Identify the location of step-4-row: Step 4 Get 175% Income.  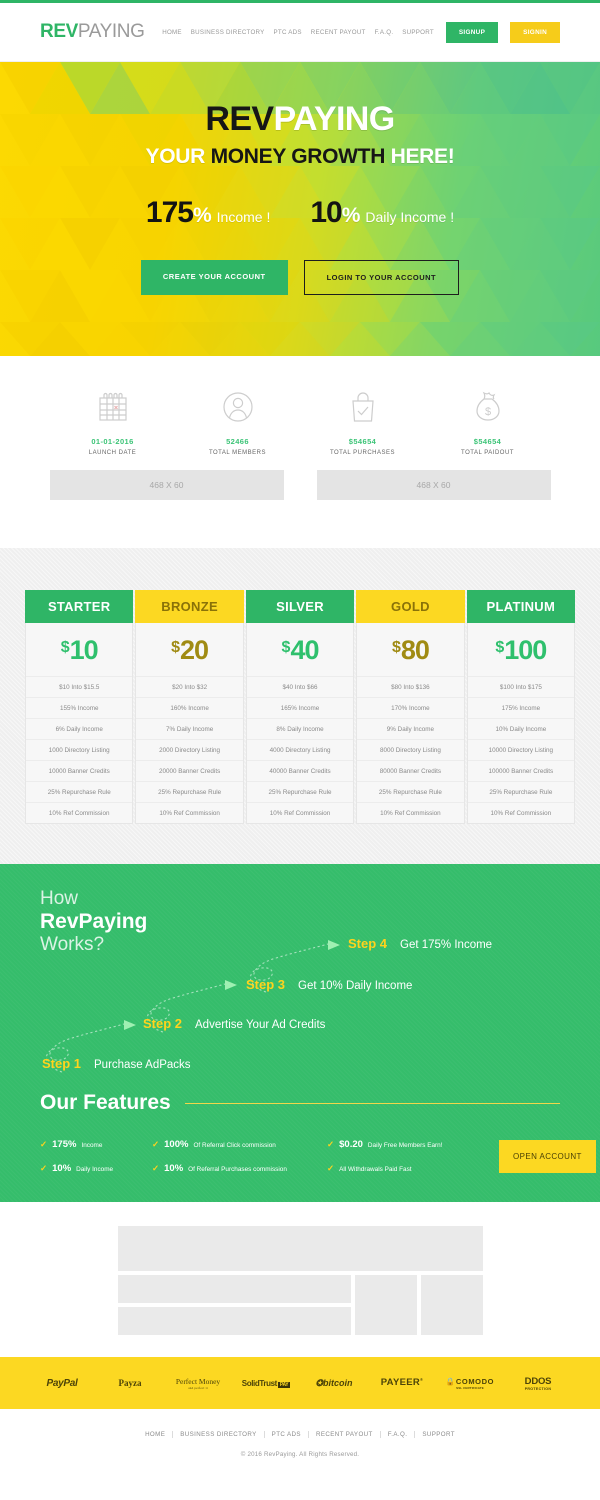
(420, 943).